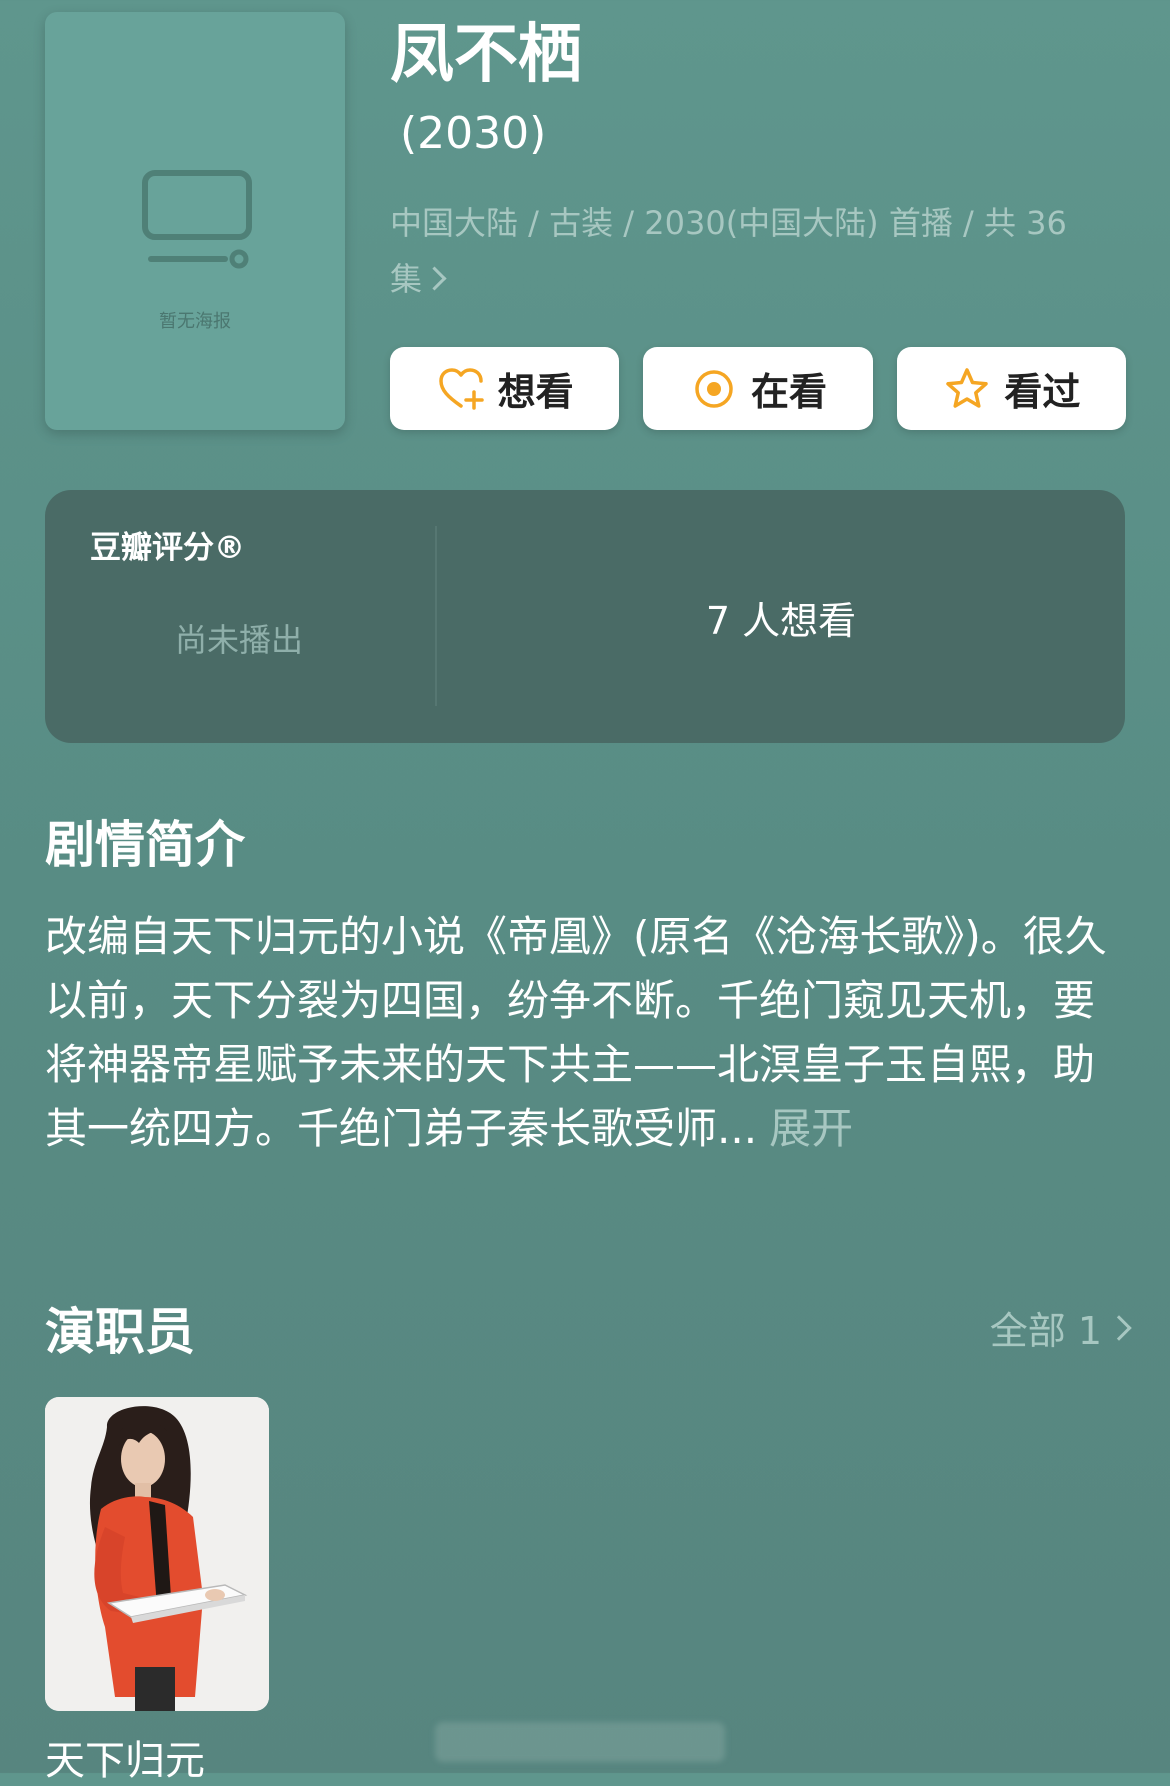  What do you see at coordinates (585, 616) in the screenshot?
I see `rating-card: 豆瓣评分® 尚未播出 7 人想看` at bounding box center [585, 616].